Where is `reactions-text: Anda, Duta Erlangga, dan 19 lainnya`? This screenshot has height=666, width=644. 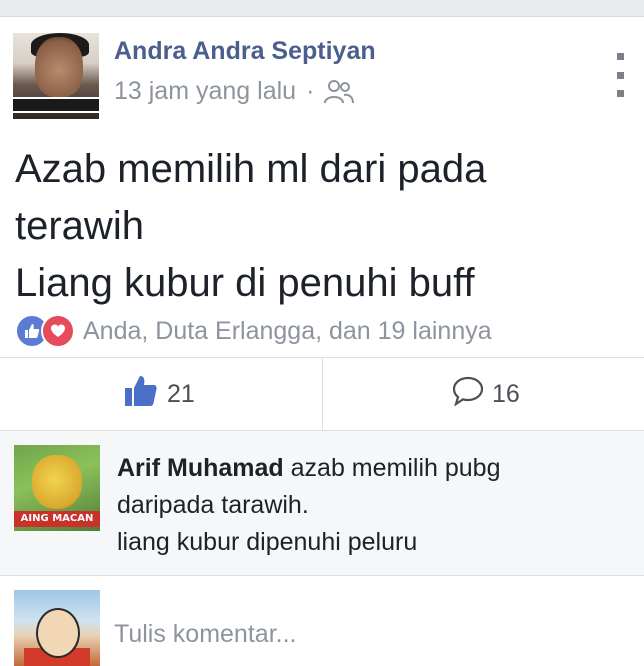 reactions-text: Anda, Duta Erlangga, dan 19 lainnya is located at coordinates (287, 330).